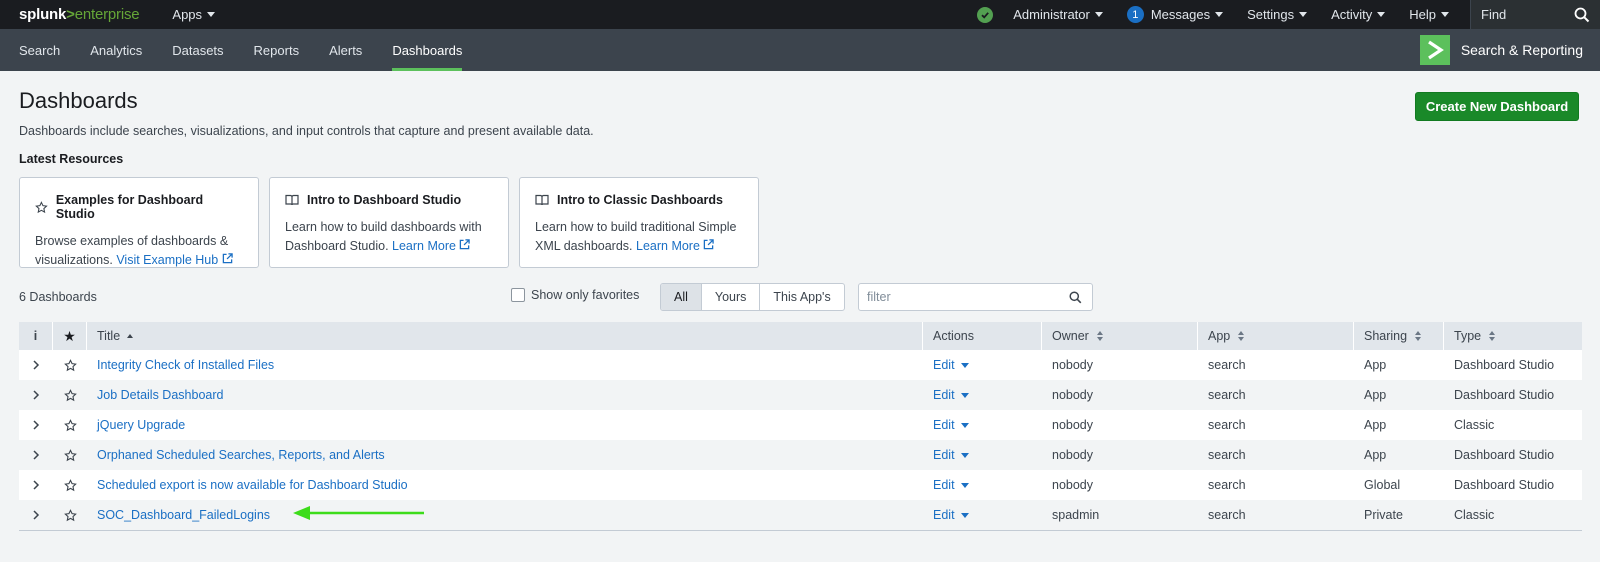  What do you see at coordinates (985, 14) in the screenshot?
I see `health-status-icon` at bounding box center [985, 14].